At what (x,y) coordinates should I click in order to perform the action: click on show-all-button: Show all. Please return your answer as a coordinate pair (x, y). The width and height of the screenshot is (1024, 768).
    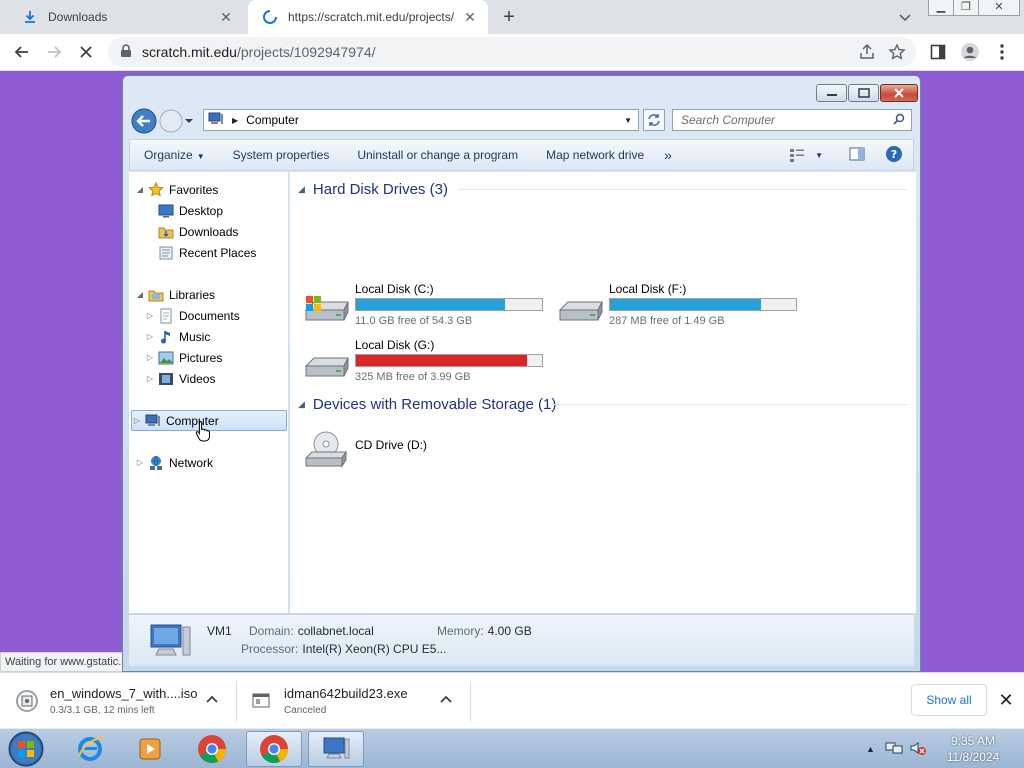
    Looking at the image, I should click on (949, 700).